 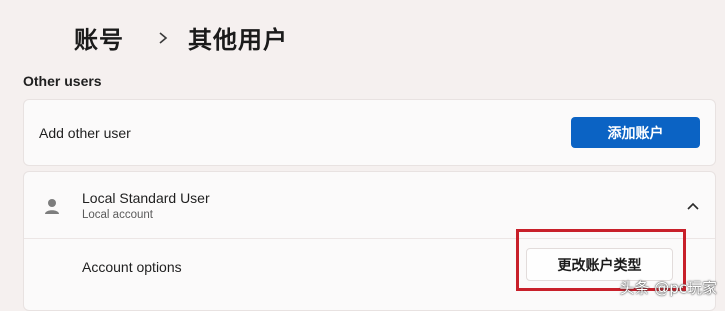 What do you see at coordinates (99, 37) in the screenshot?
I see `breadcrumb-root: 账号` at bounding box center [99, 37].